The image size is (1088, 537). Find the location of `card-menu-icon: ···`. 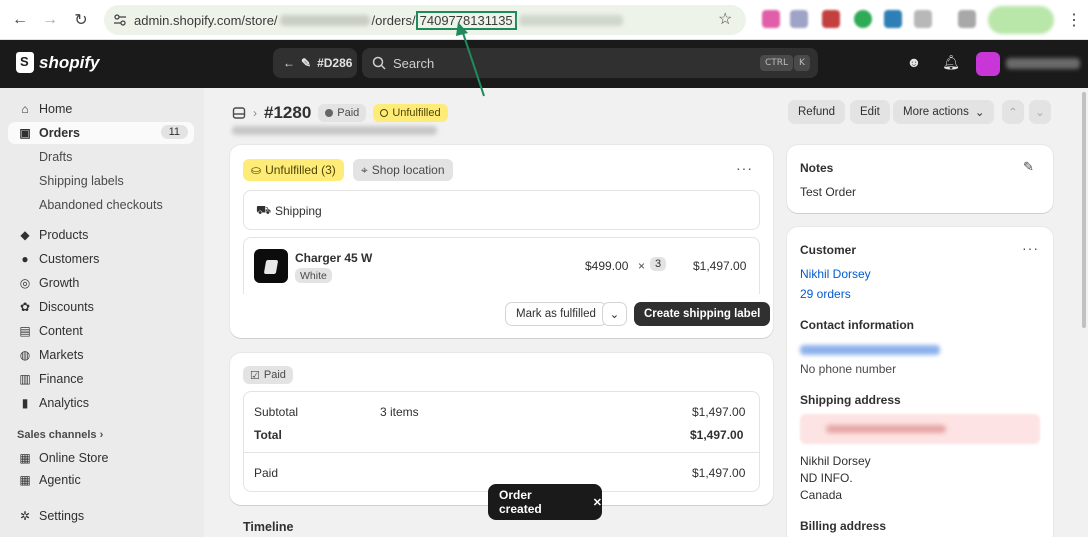

card-menu-icon: ··· is located at coordinates (744, 168).